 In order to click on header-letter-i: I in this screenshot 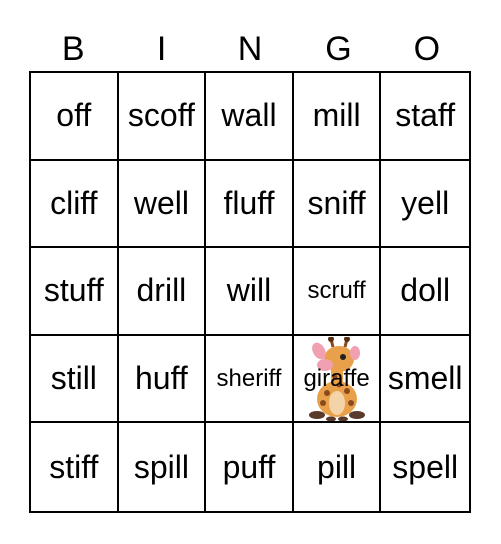, I will do `click(161, 49)`.